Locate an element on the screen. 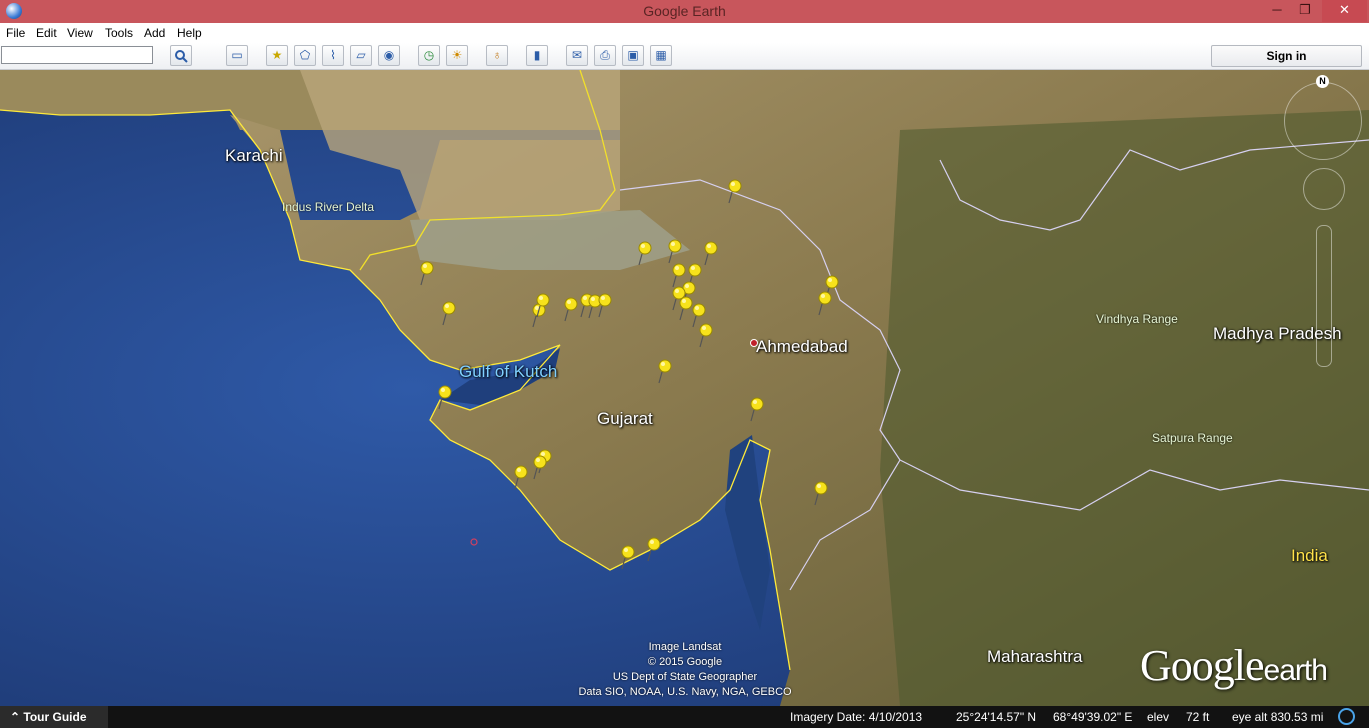 This screenshot has height=728, width=1369. menu-tools: Tools is located at coordinates (119, 33).